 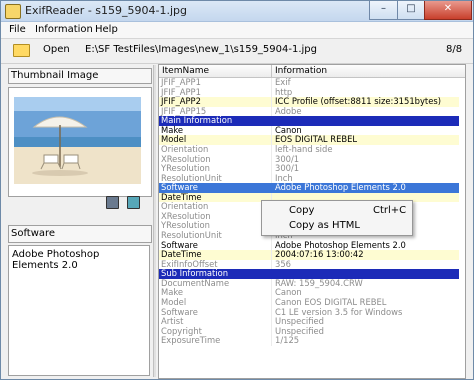 What do you see at coordinates (56, 49) in the screenshot?
I see `open-label: Open` at bounding box center [56, 49].